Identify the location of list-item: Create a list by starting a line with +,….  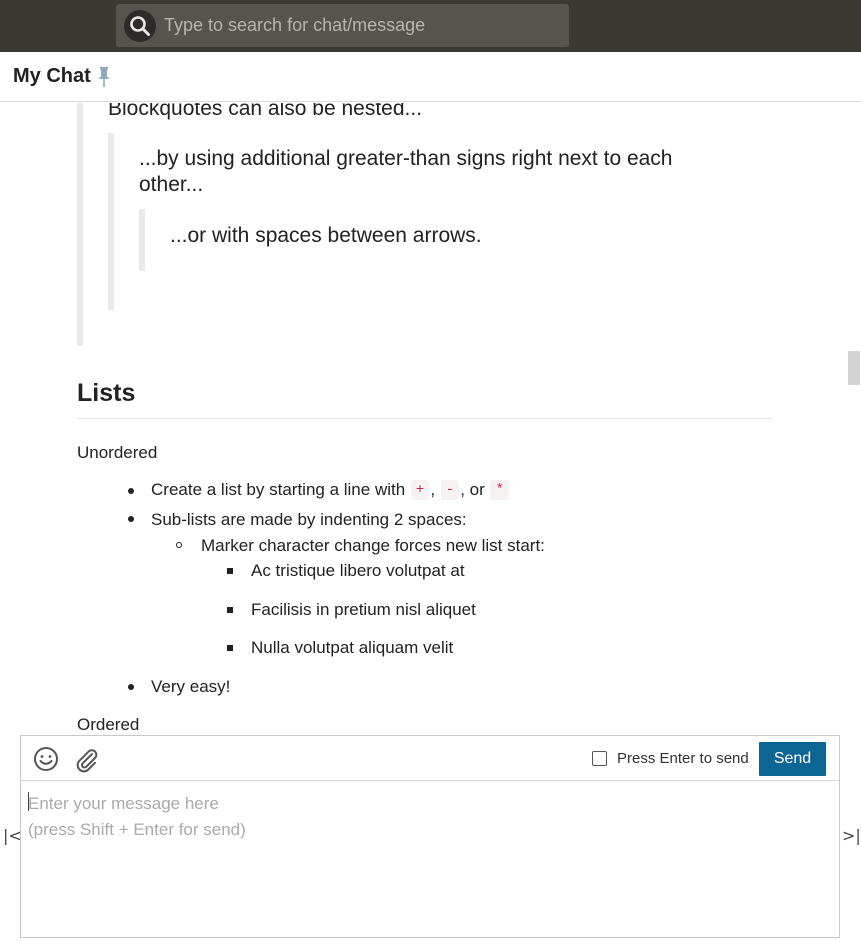
(330, 490).